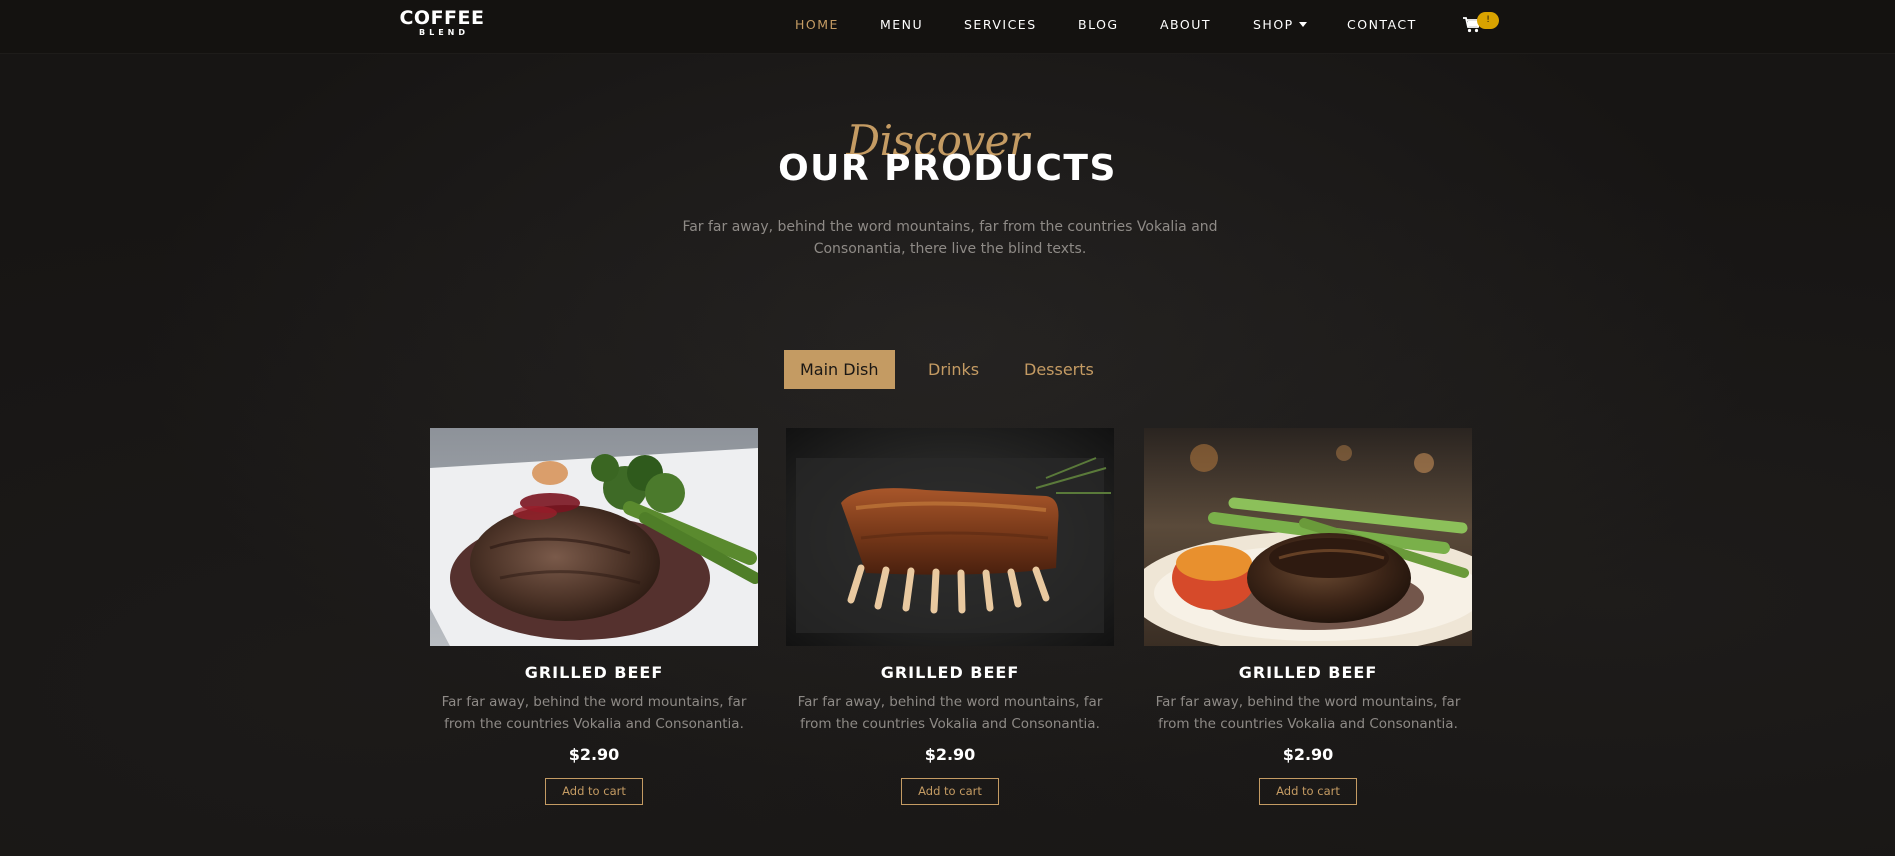 This screenshot has width=1895, height=856. What do you see at coordinates (953, 369) in the screenshot?
I see `tab-drinks: Drinks` at bounding box center [953, 369].